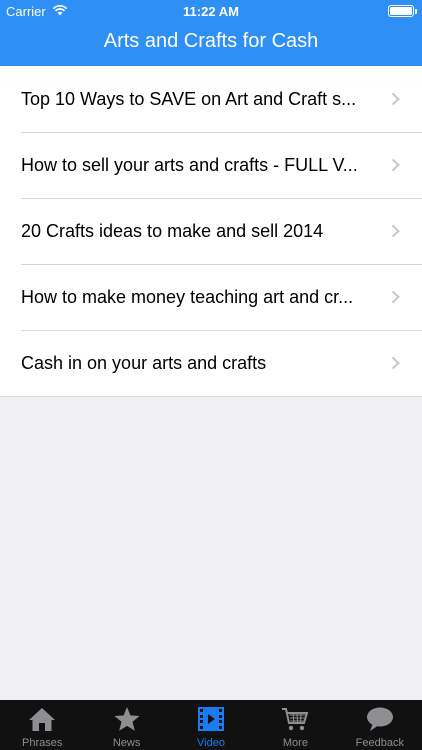  Describe the element at coordinates (42, 719) in the screenshot. I see `house-icon` at that location.